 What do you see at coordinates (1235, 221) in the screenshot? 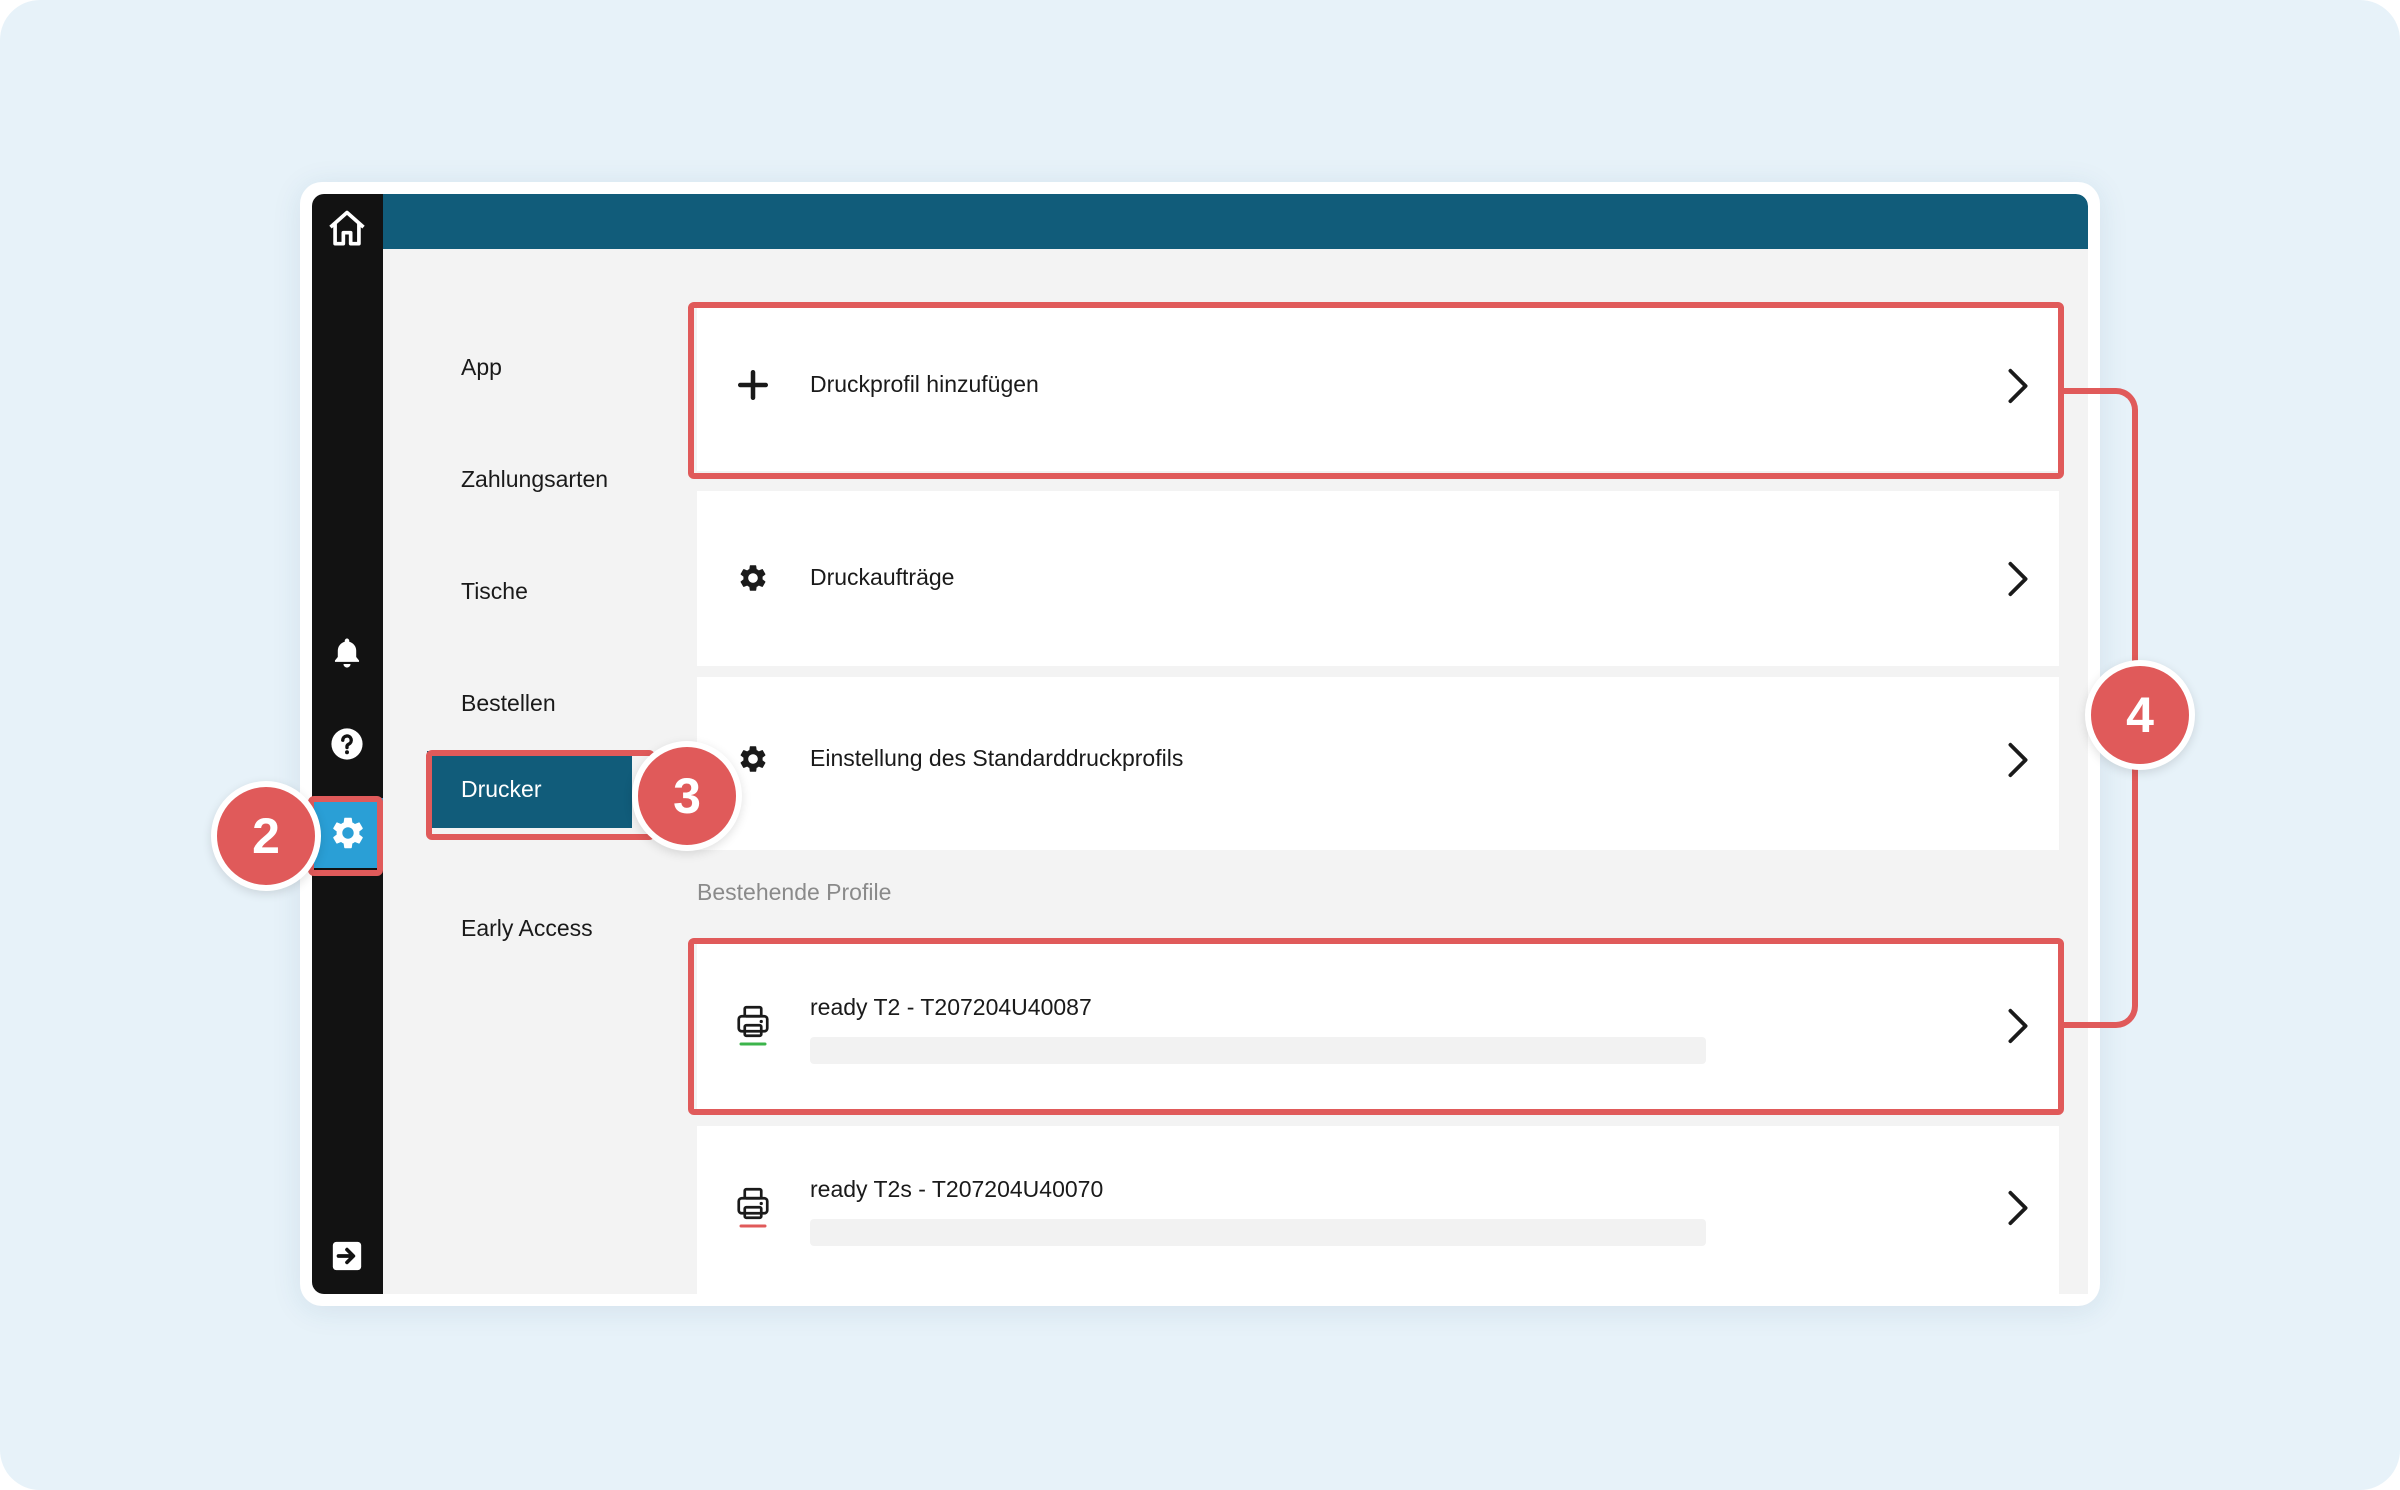
I see `top-bar` at bounding box center [1235, 221].